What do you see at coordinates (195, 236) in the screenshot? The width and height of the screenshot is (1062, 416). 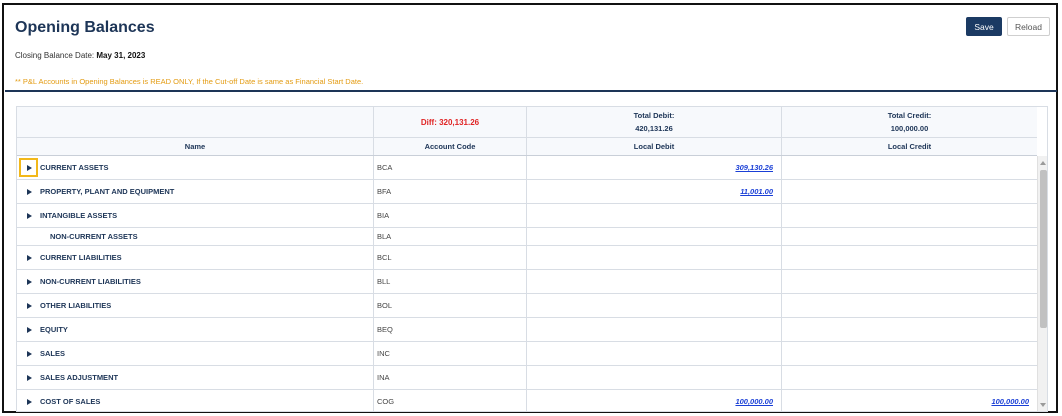 I see `account-name: NON-CURRENT ASSETS` at bounding box center [195, 236].